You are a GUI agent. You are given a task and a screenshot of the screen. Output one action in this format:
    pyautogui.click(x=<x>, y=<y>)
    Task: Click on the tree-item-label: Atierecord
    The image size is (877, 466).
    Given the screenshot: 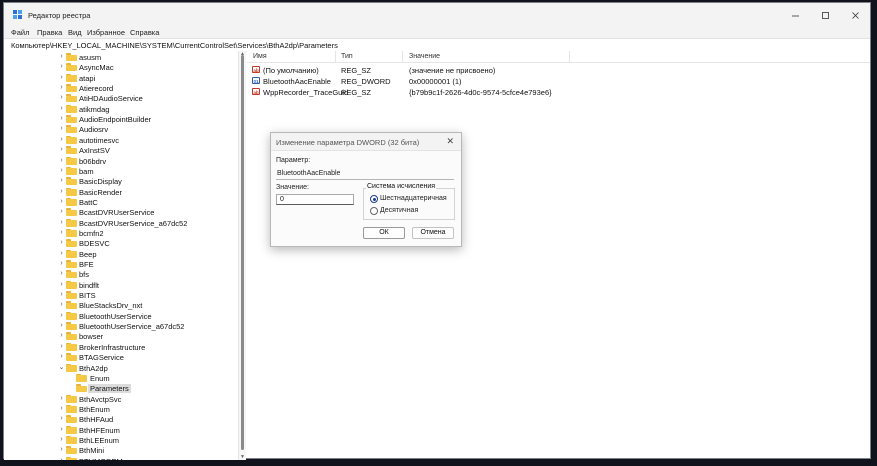 What is the action you would take?
    pyautogui.click(x=96, y=88)
    